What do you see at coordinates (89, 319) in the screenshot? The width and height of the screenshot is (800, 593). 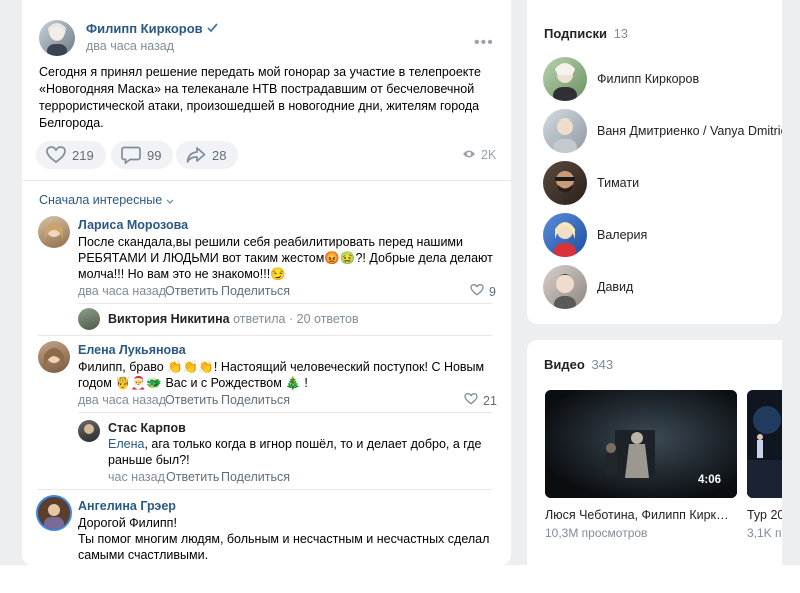 I see `thread-avatar` at bounding box center [89, 319].